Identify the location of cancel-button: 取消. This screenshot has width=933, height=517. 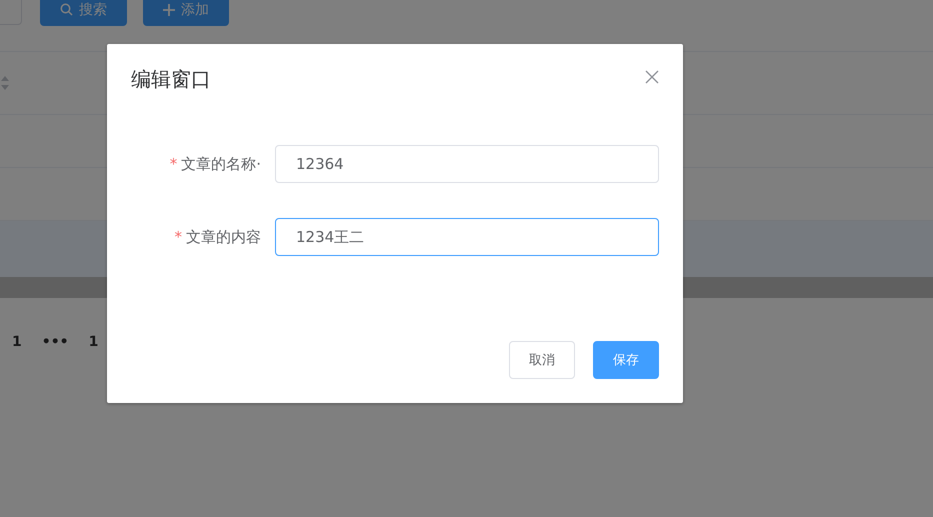
(542, 360).